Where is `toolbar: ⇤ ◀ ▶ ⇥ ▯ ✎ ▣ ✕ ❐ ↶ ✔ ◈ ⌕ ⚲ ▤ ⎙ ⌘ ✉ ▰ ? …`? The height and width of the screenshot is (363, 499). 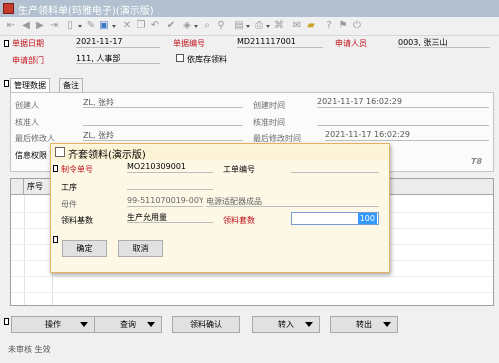 toolbar: ⇤ ◀ ▶ ⇥ ▯ ✎ ▣ ✕ ❐ ↶ ✔ ◈ ⌕ ⚲ ▤ ⎙ ⌘ ✉ ▰ ? … is located at coordinates (249, 26).